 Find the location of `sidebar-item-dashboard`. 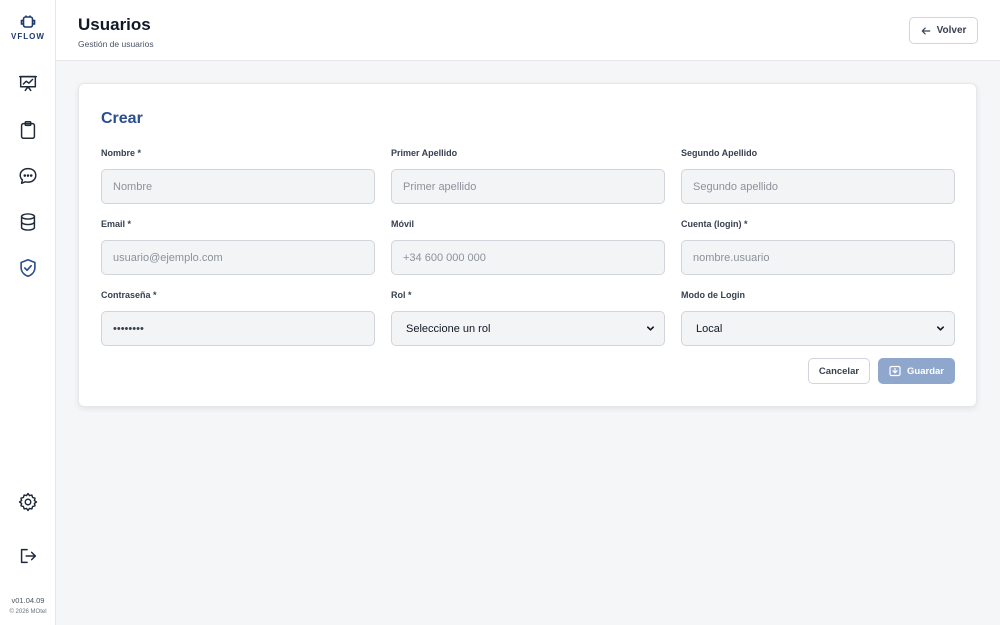

sidebar-item-dashboard is located at coordinates (28, 84).